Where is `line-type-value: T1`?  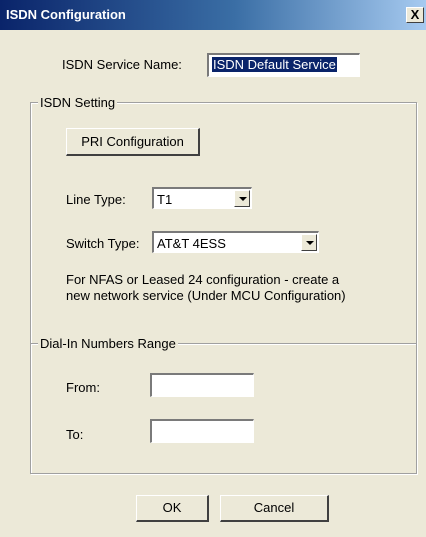
line-type-value: T1 is located at coordinates (165, 199).